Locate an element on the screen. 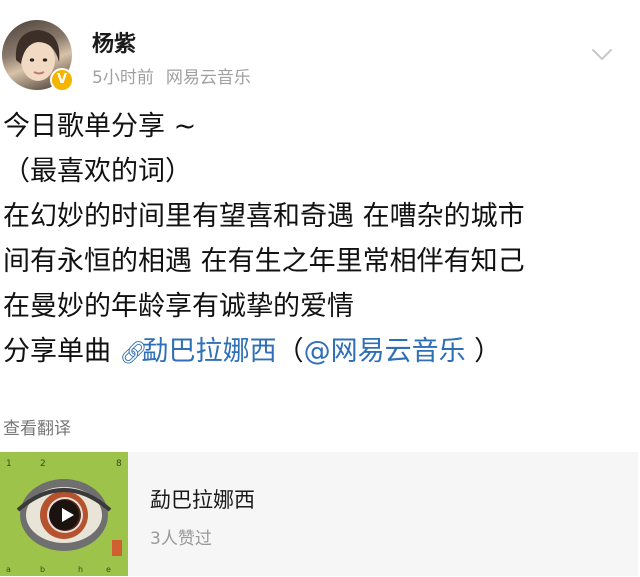  song-title: 勐巴拉娜西 is located at coordinates (202, 499).